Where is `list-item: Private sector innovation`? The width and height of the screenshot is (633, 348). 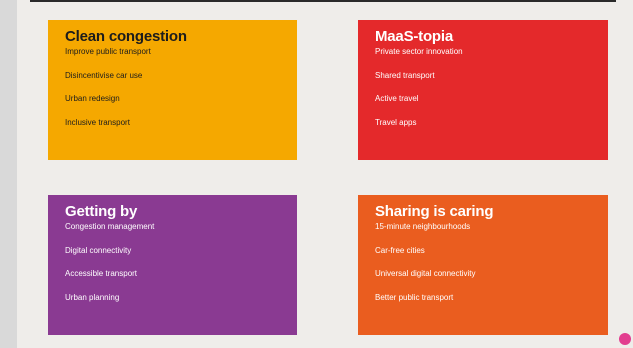
list-item: Private sector innovation is located at coordinates (419, 51).